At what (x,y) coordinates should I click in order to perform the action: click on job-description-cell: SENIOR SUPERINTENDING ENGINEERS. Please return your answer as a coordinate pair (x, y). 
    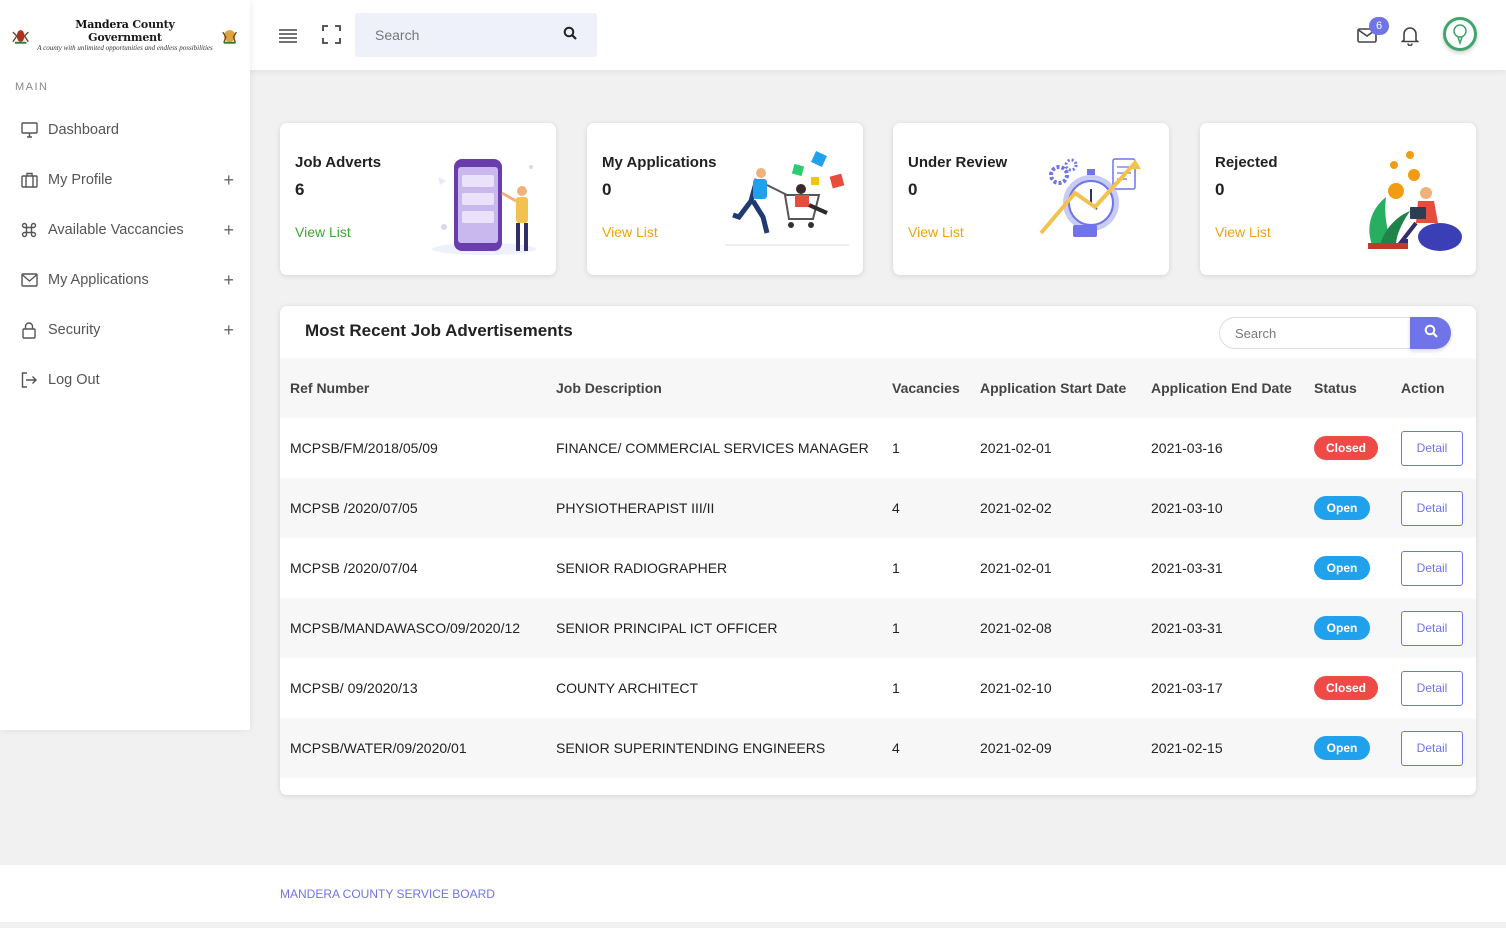
    Looking at the image, I should click on (691, 748).